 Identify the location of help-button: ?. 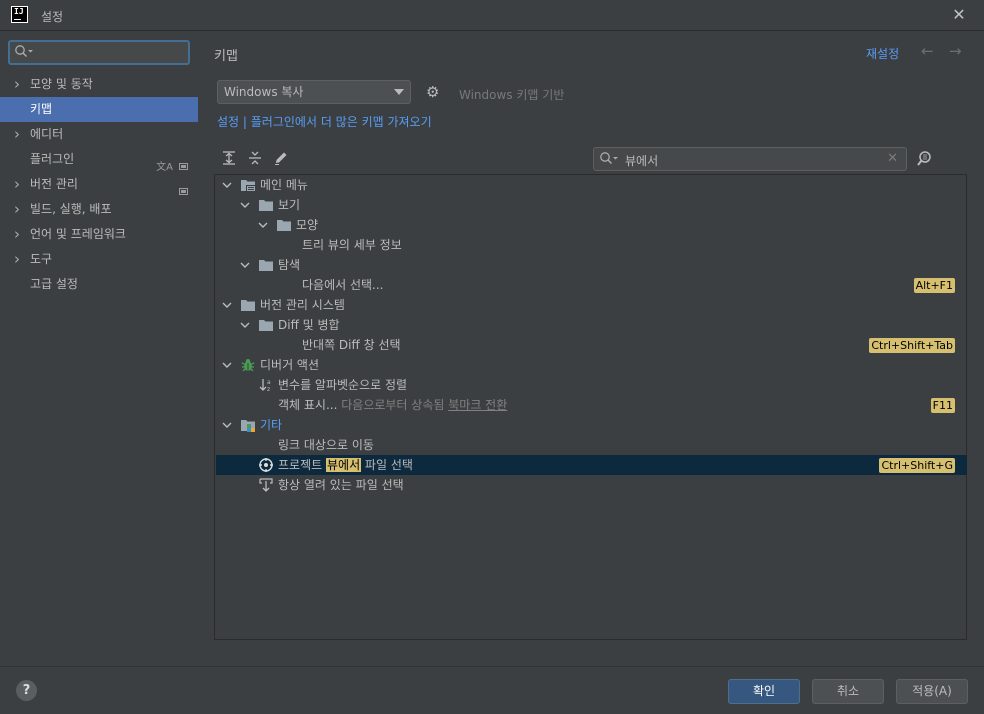
(26, 690).